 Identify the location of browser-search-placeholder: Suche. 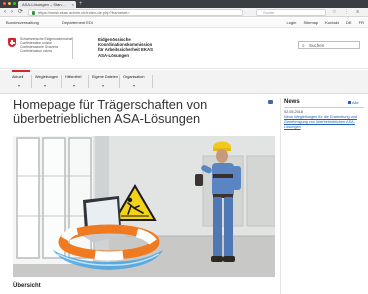
(269, 12).